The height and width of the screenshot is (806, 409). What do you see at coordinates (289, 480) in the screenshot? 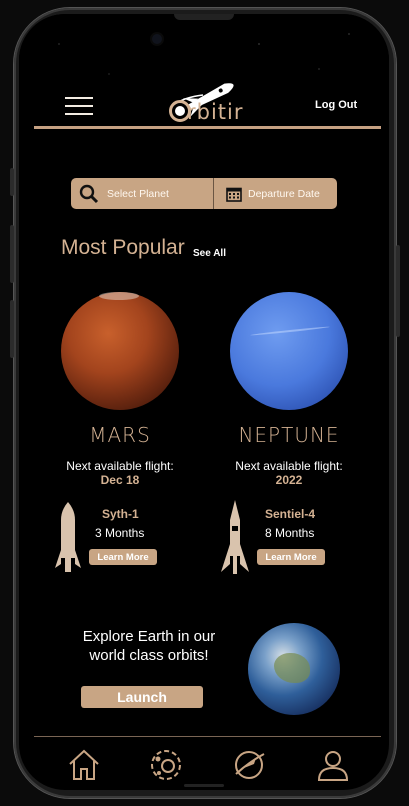
I see `next-flight-date: 2022` at bounding box center [289, 480].